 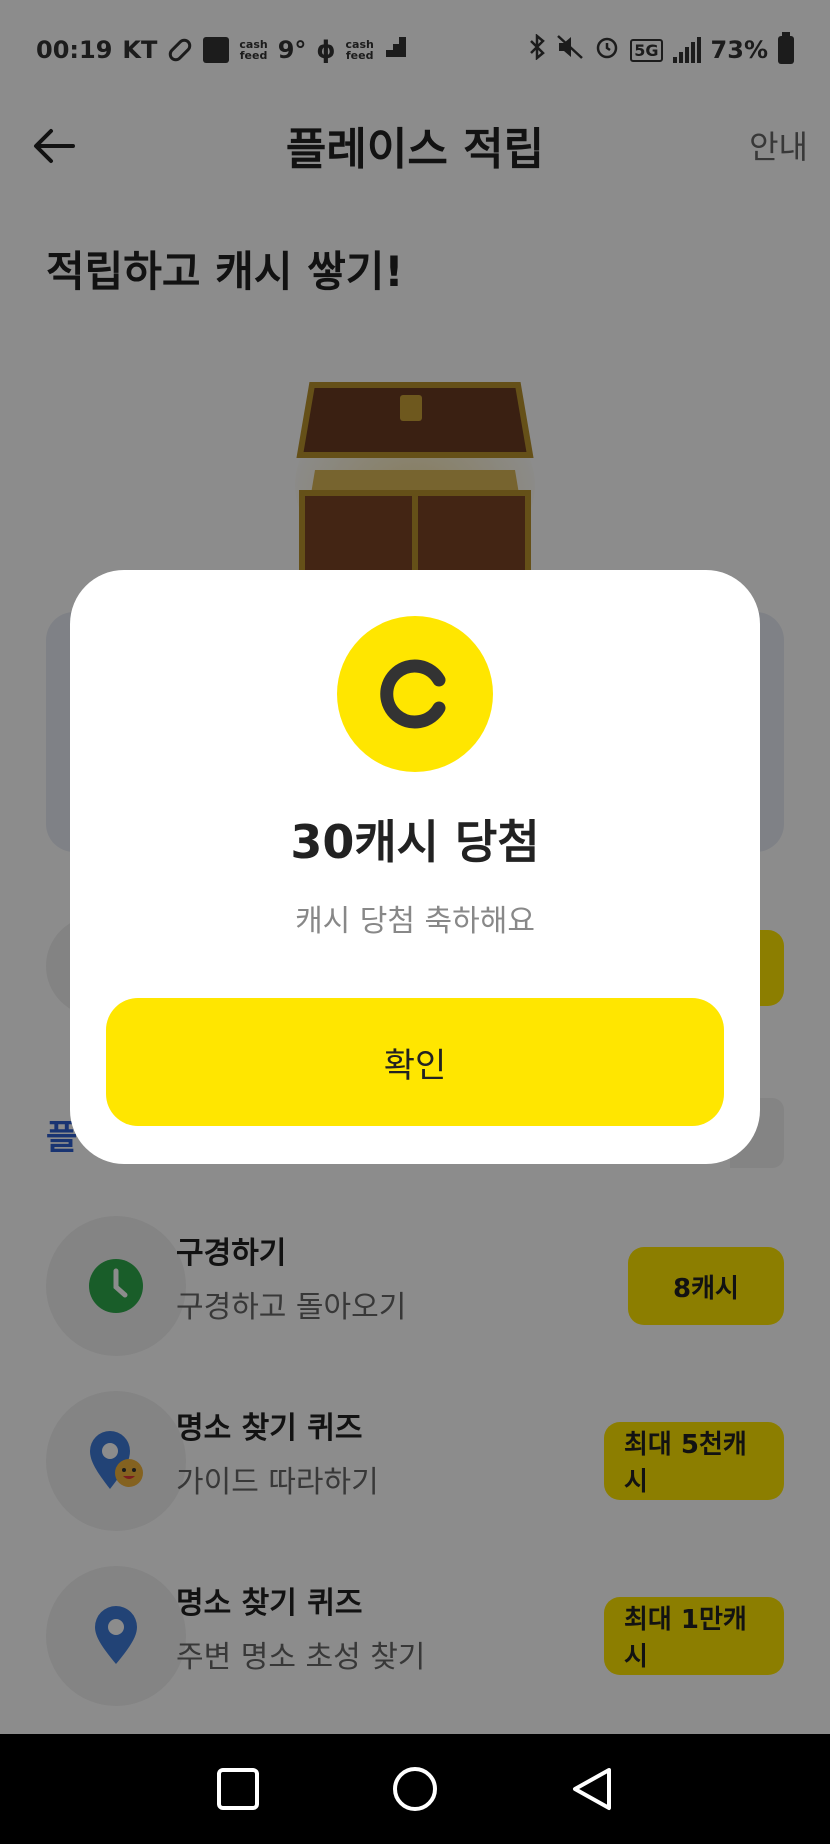 I want to click on confirm-button: 확인, so click(x=415, y=1062).